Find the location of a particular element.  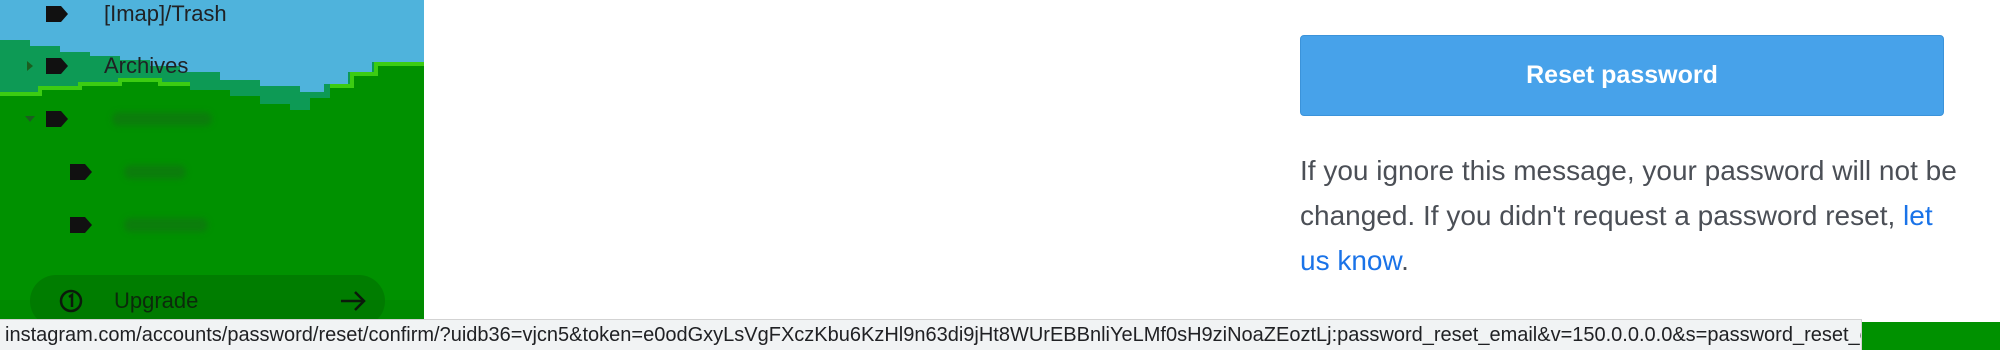

upgrade-button: Upgrade is located at coordinates (207, 298).